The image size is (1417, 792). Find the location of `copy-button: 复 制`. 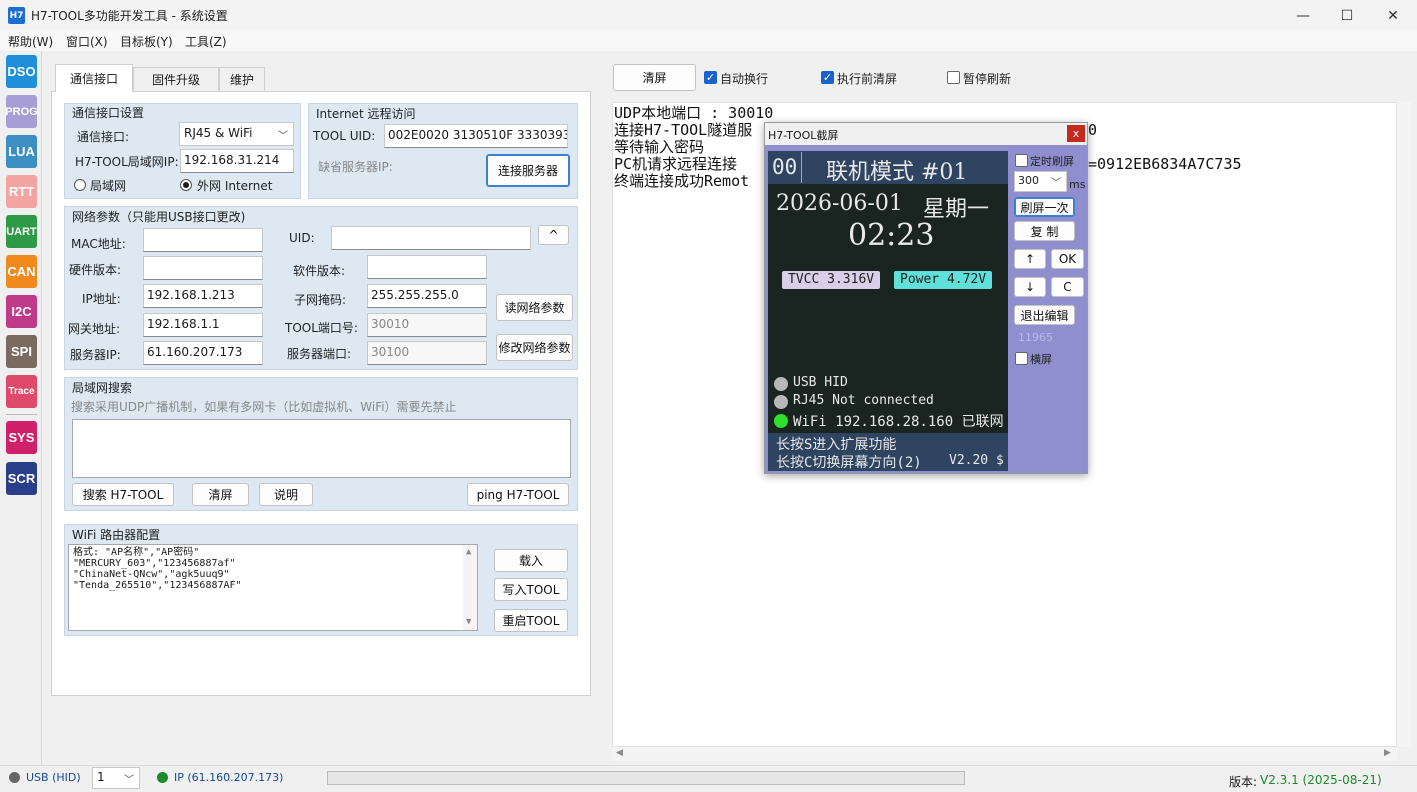

copy-button: 复 制 is located at coordinates (1044, 231).